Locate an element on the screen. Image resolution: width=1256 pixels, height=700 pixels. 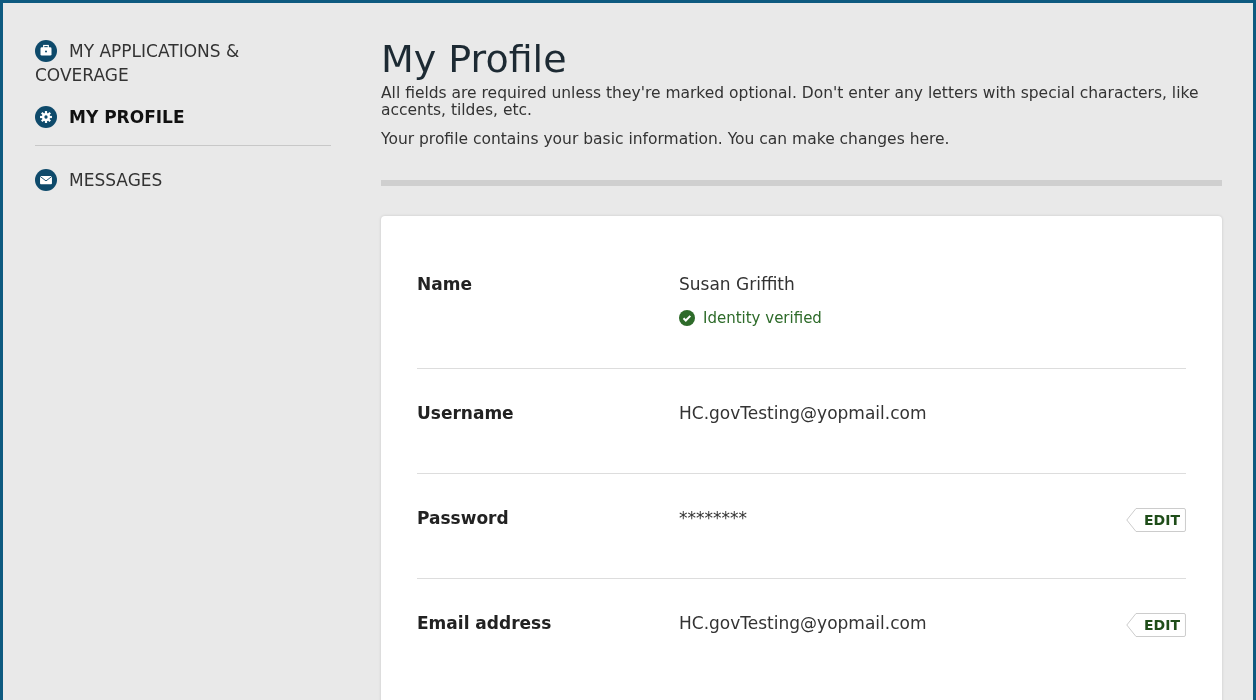
briefcase-icon is located at coordinates (46, 51).